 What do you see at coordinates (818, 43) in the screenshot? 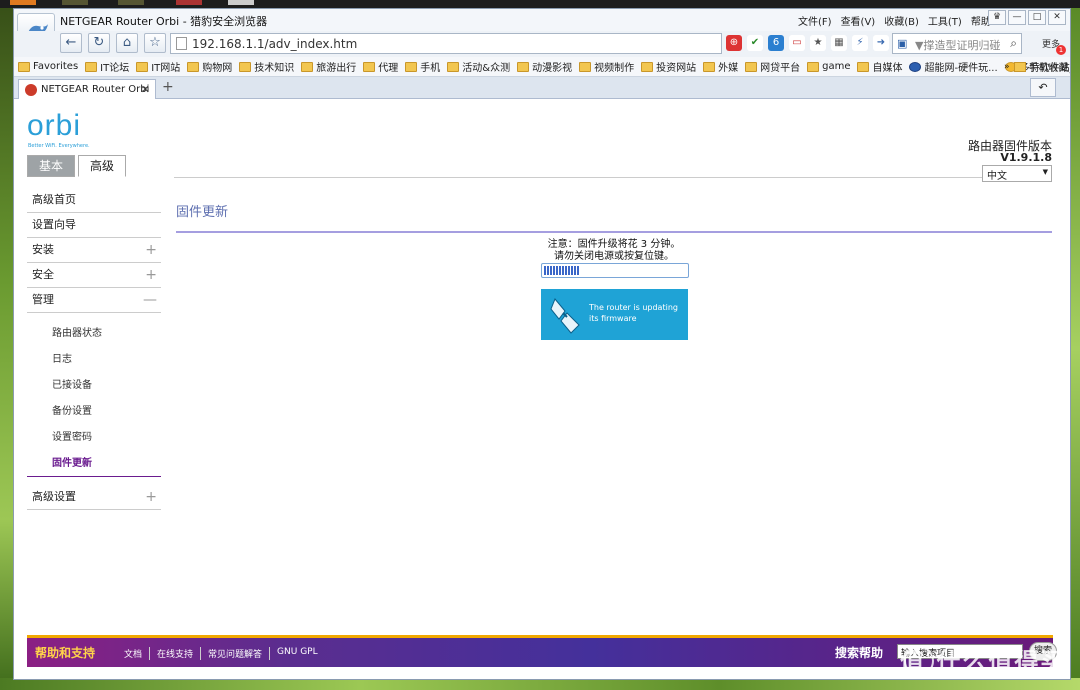
I see `bookmark-star-icon: ★` at bounding box center [818, 43].